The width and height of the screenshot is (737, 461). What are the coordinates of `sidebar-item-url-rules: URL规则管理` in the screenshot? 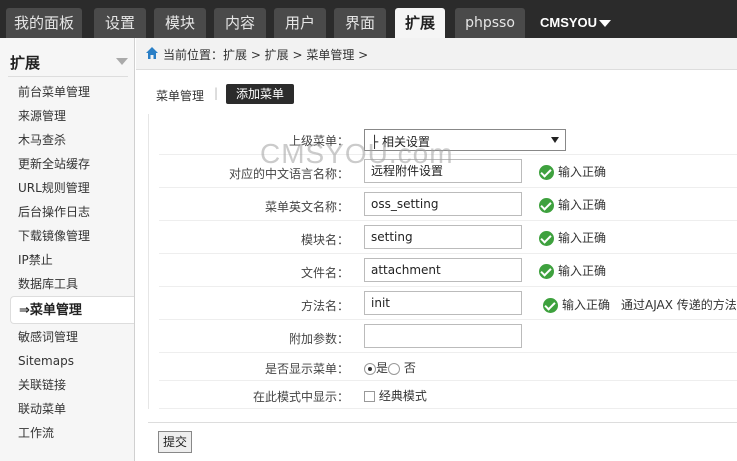 It's located at (54, 188).